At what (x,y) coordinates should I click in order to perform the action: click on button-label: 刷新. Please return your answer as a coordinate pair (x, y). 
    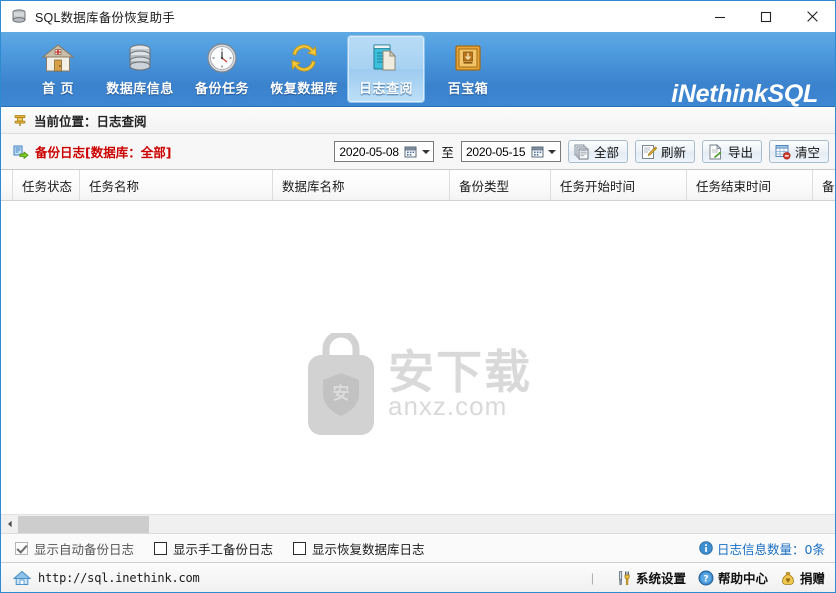
    Looking at the image, I should click on (673, 152).